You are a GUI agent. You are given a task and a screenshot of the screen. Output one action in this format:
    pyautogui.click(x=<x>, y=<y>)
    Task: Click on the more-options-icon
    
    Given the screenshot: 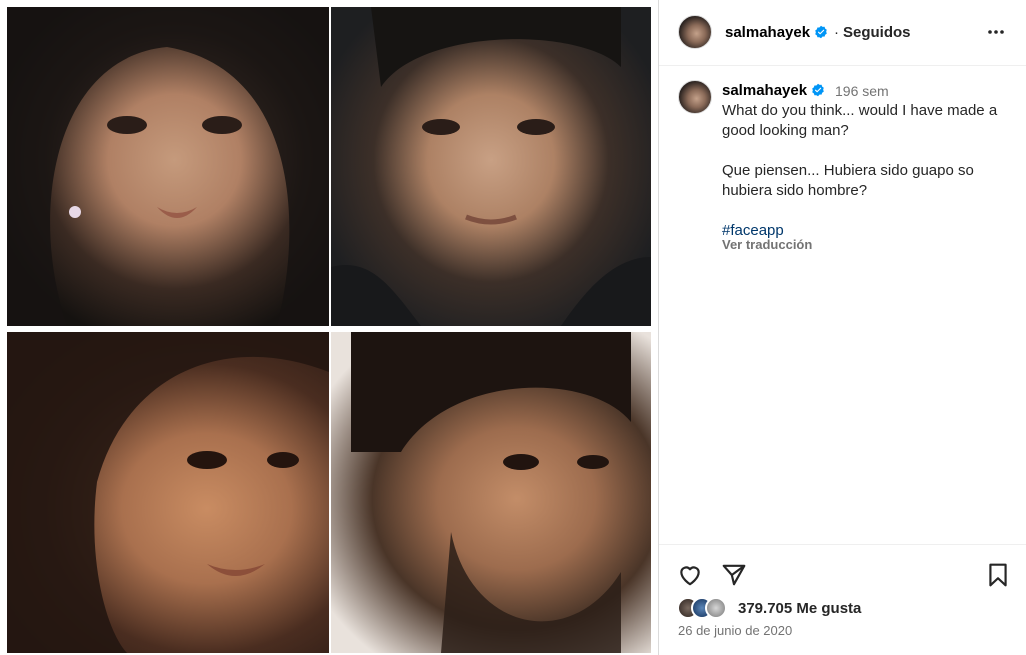 What is the action you would take?
    pyautogui.click(x=996, y=32)
    